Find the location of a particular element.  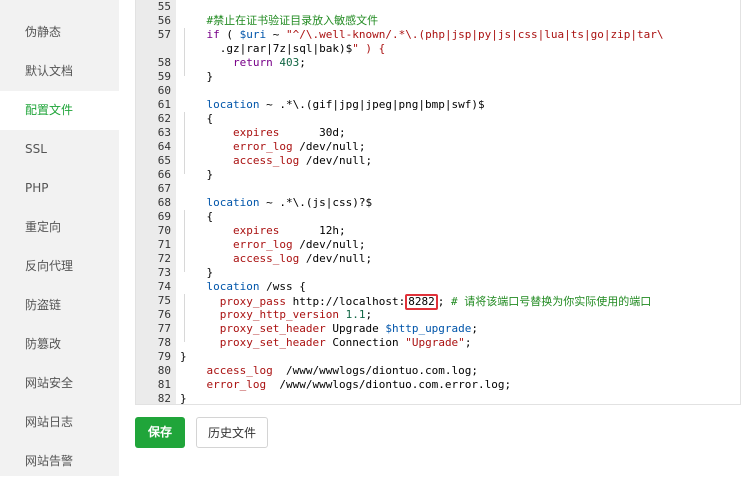

code-line: 69 { is located at coordinates (438, 217).